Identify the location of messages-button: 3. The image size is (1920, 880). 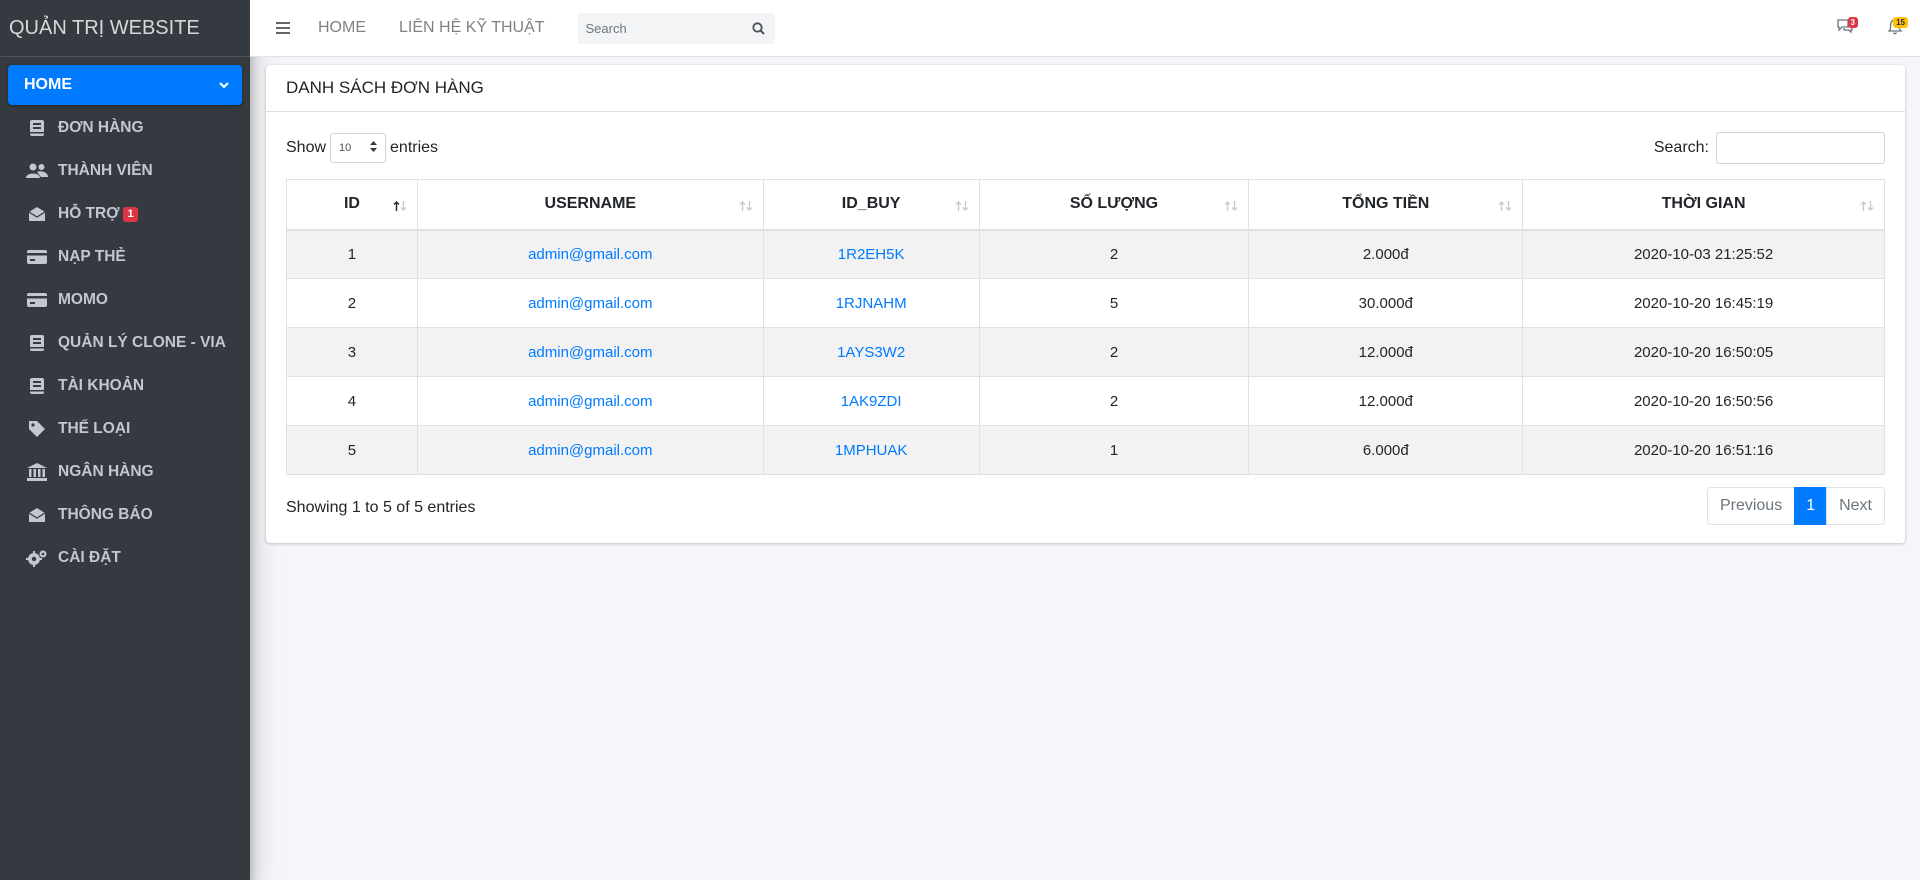
(1845, 28).